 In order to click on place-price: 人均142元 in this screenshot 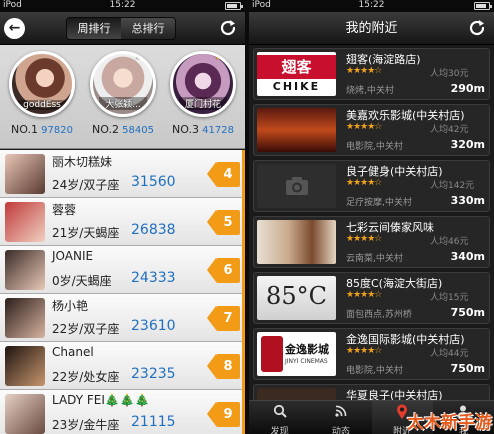, I will do `click(452, 186)`.